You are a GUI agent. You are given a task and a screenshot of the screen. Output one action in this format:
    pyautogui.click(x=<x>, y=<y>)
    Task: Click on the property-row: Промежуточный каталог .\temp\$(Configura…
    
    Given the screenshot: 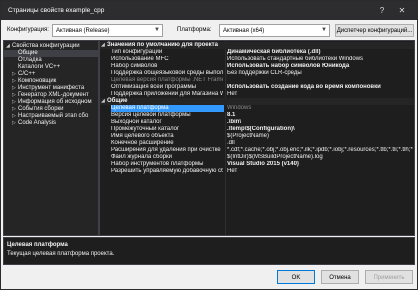 What is the action you would take?
    pyautogui.click(x=257, y=129)
    